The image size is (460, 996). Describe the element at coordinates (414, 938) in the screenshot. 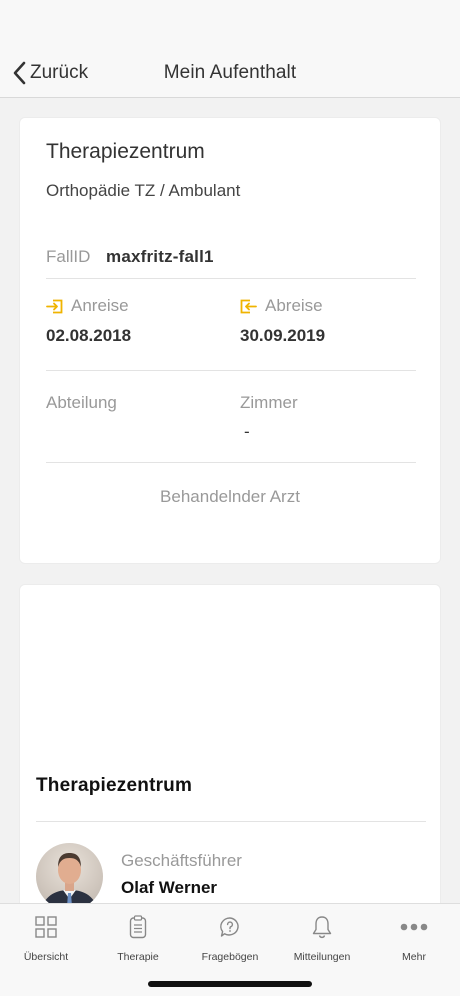

I see `tab-more: Mehr` at that location.